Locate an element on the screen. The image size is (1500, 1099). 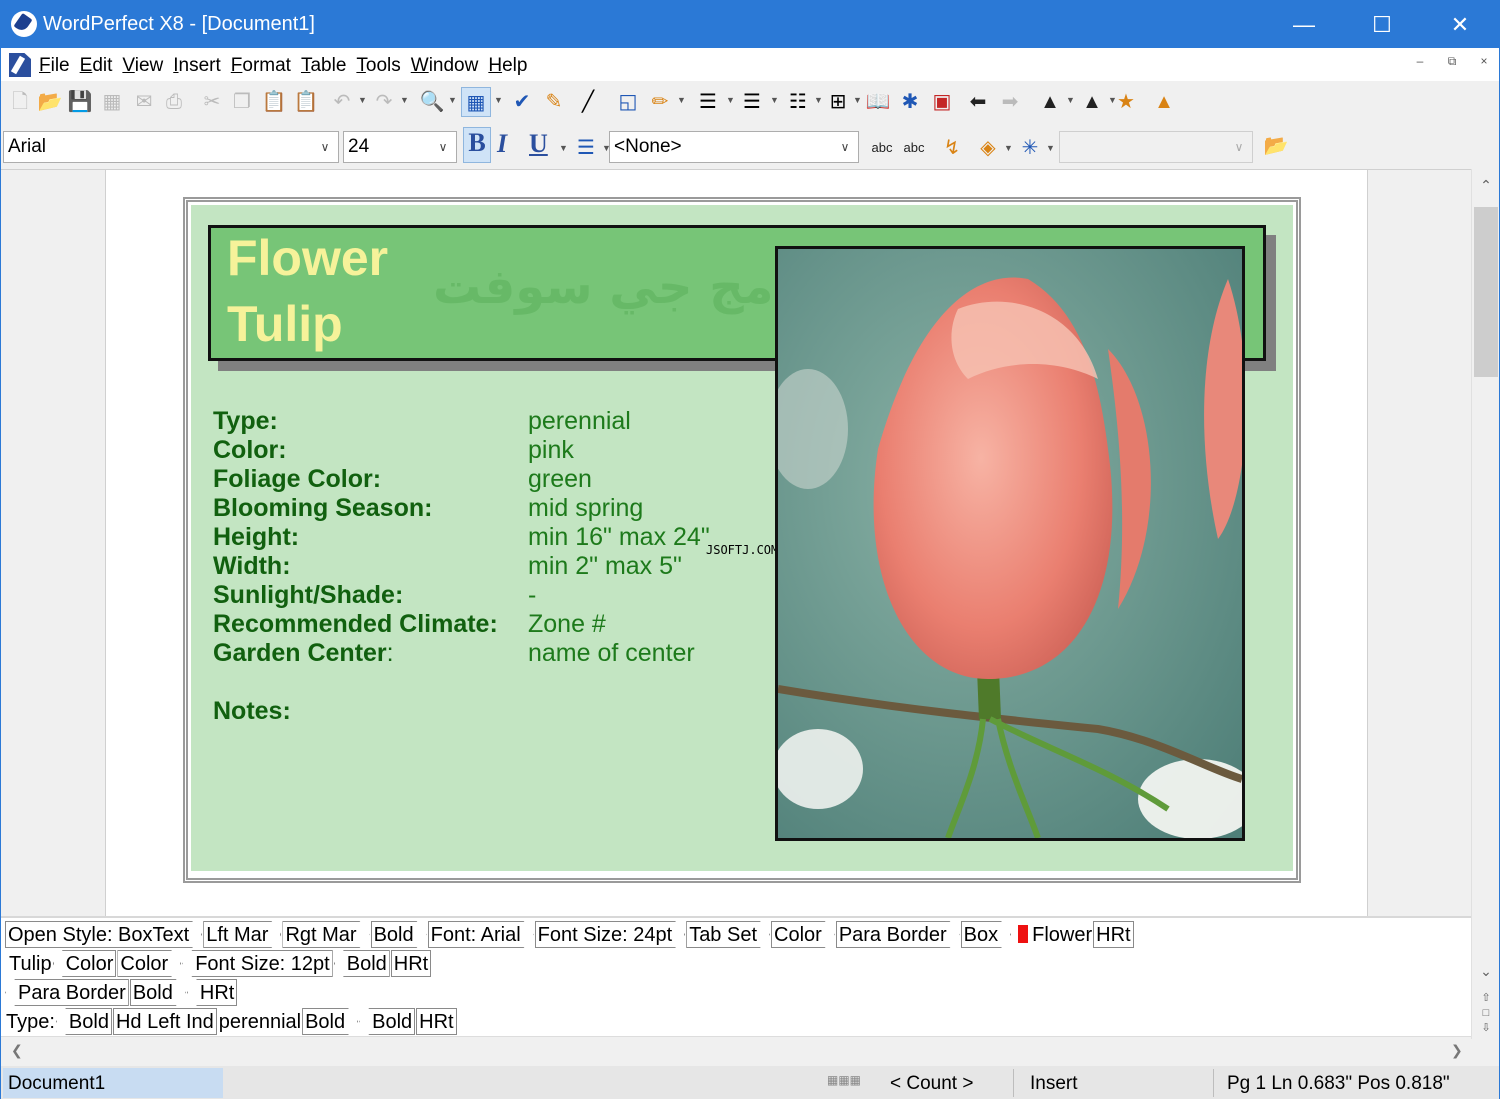
code-color-start: Color is located at coordinates (84, 963).